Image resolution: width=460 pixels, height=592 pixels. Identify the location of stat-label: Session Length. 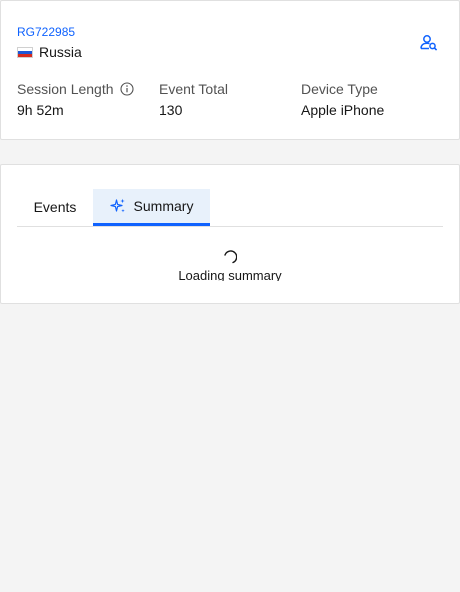
(65, 89).